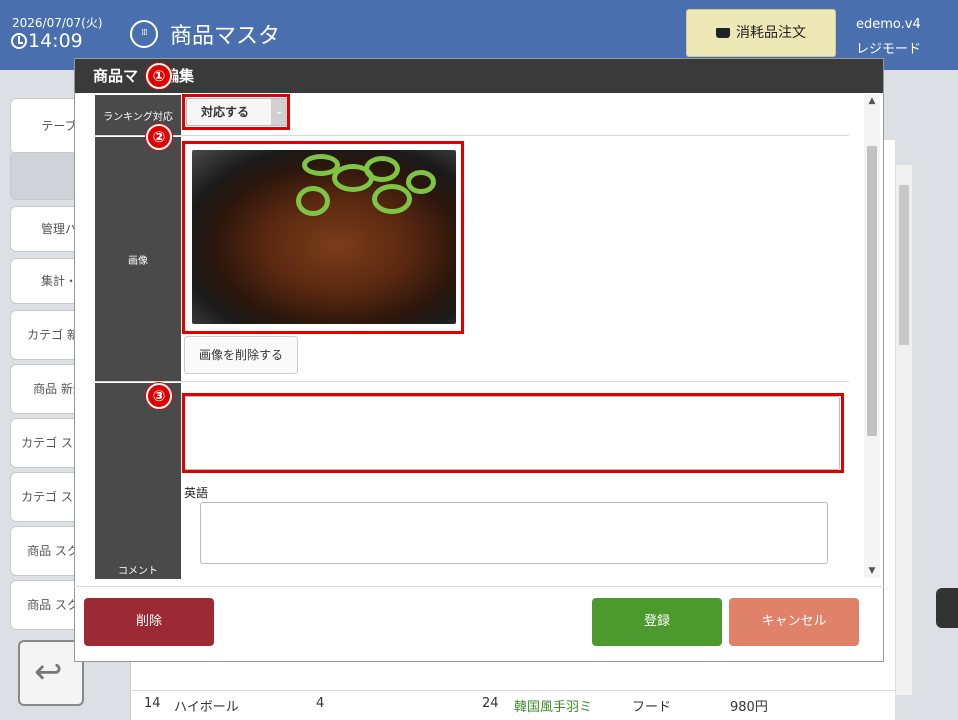  What do you see at coordinates (490, 703) in the screenshot?
I see `row-number-2: 24` at bounding box center [490, 703].